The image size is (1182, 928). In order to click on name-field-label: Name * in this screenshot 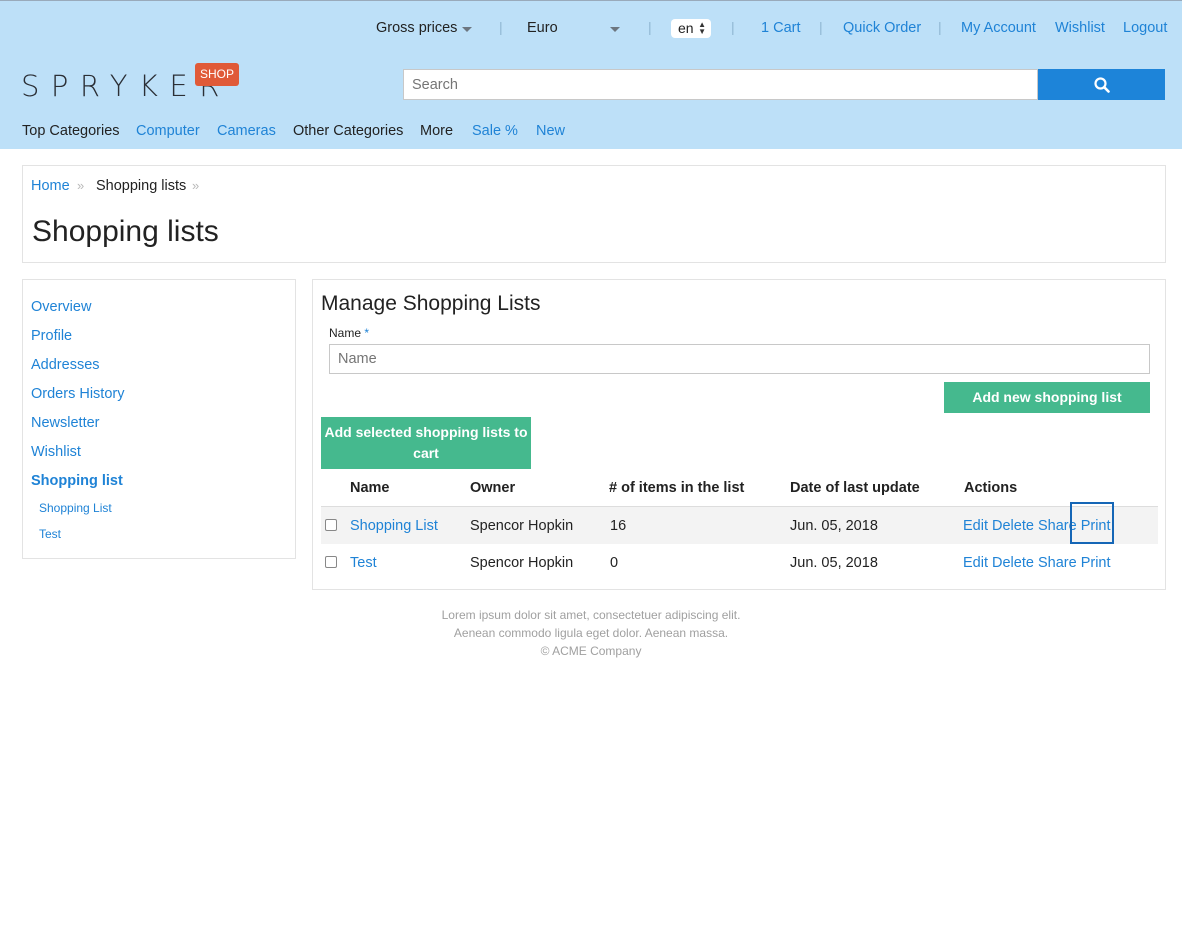, I will do `click(349, 333)`.